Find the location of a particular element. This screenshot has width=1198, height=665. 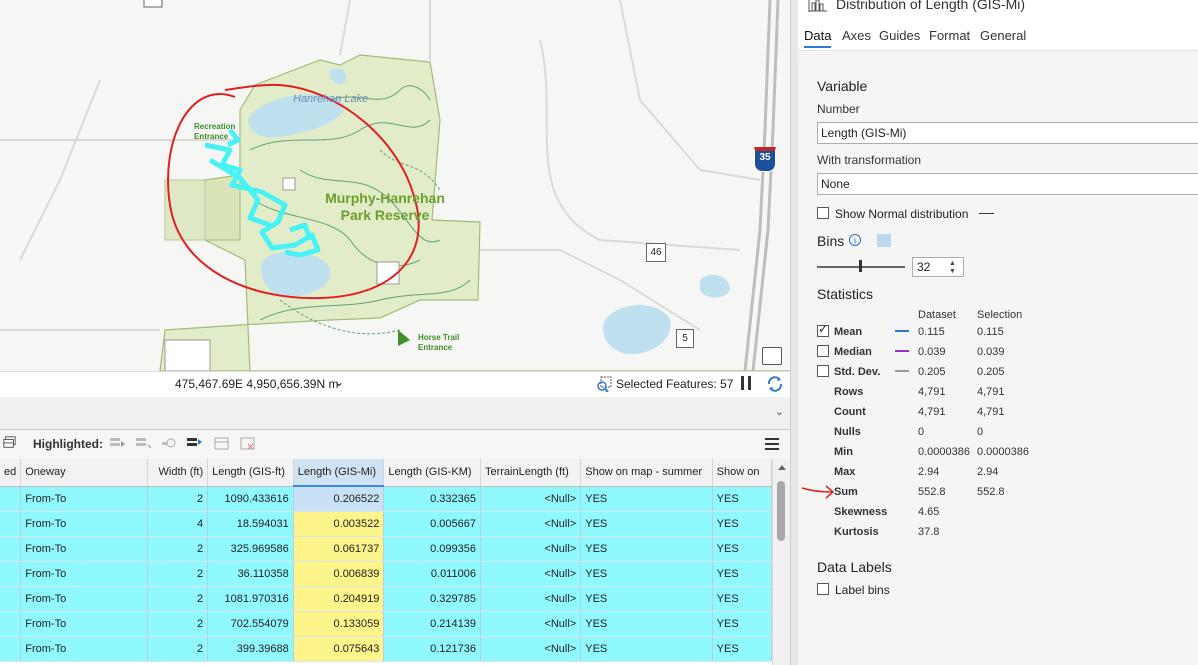

pause-drawing-button is located at coordinates (747, 383).